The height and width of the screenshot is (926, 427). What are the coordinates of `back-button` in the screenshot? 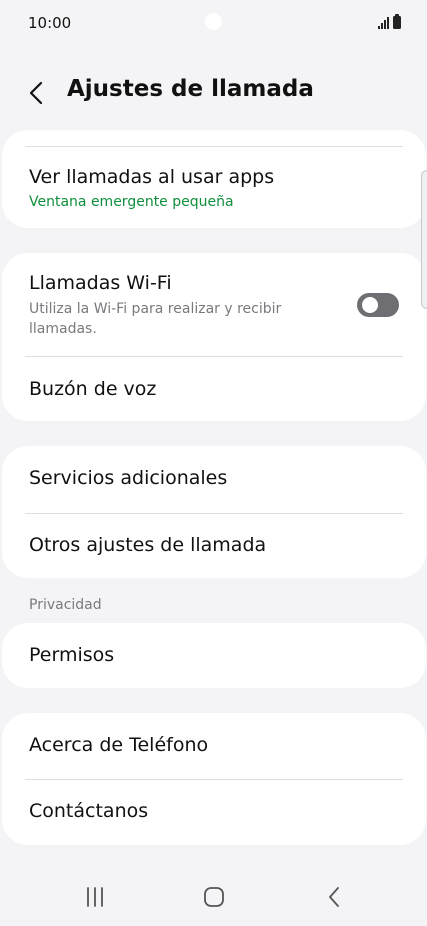 It's located at (37, 93).